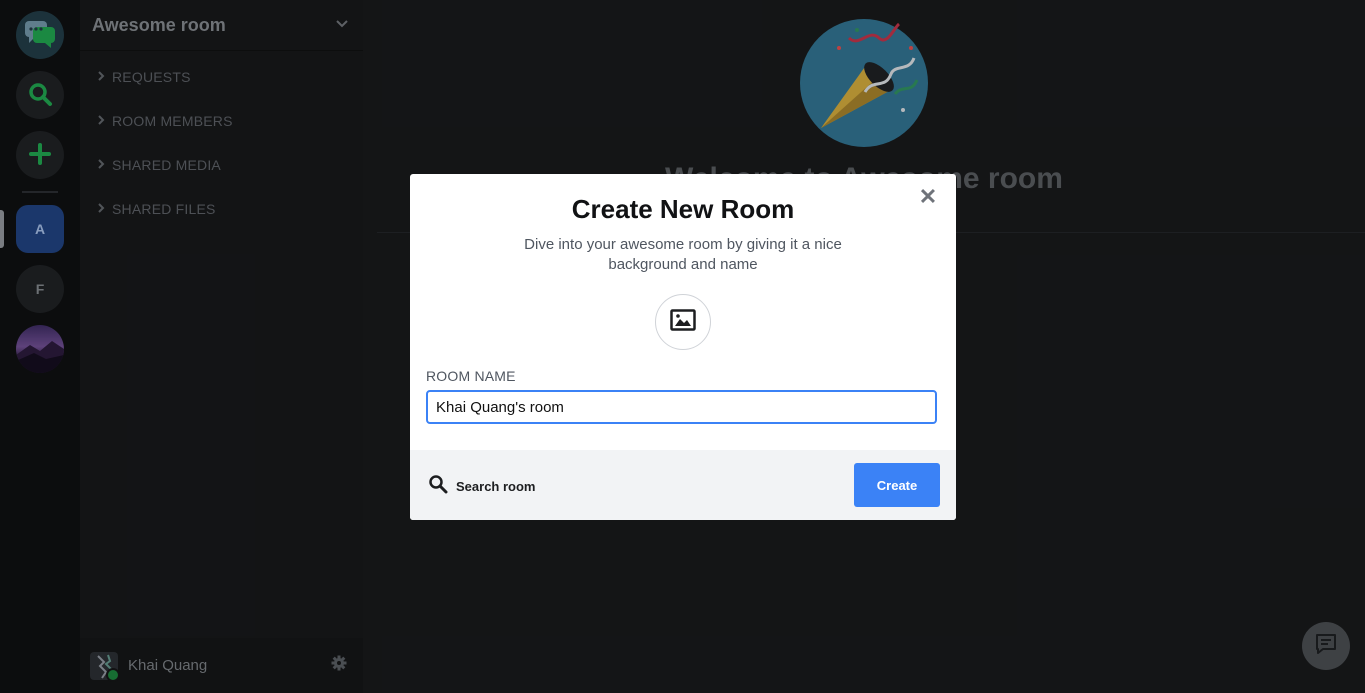 The image size is (1365, 693). I want to click on create-button: Create, so click(897, 485).